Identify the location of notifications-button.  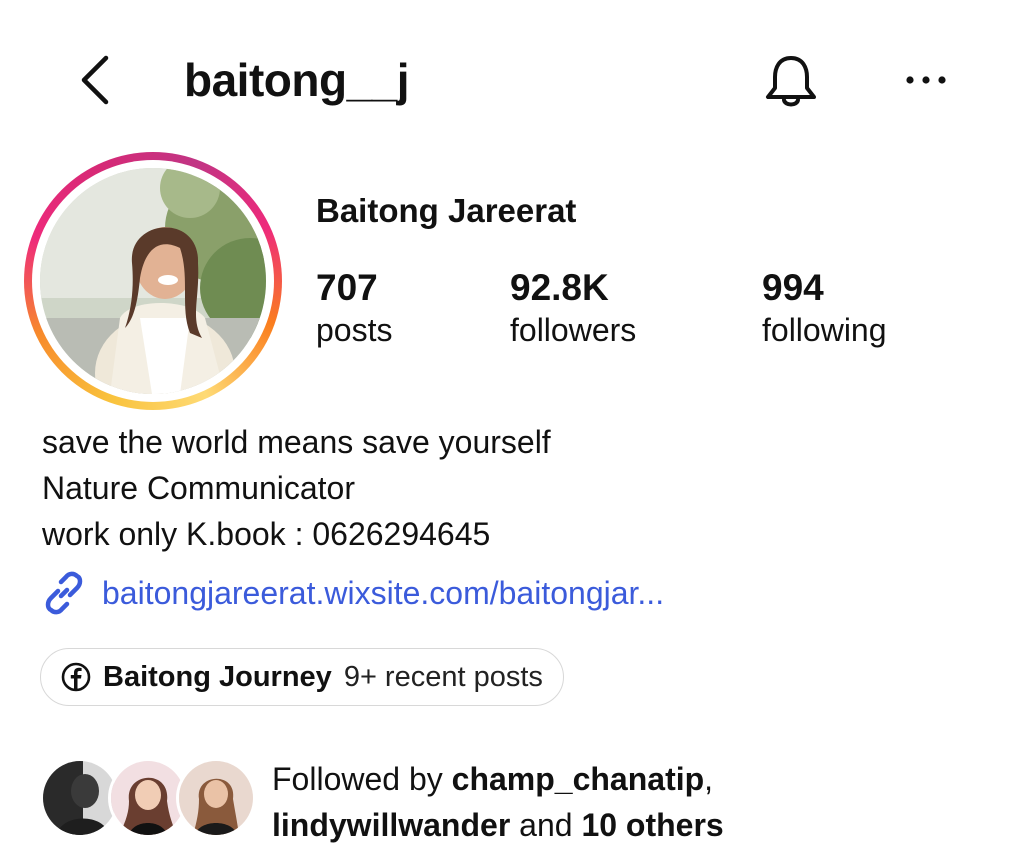
(791, 81).